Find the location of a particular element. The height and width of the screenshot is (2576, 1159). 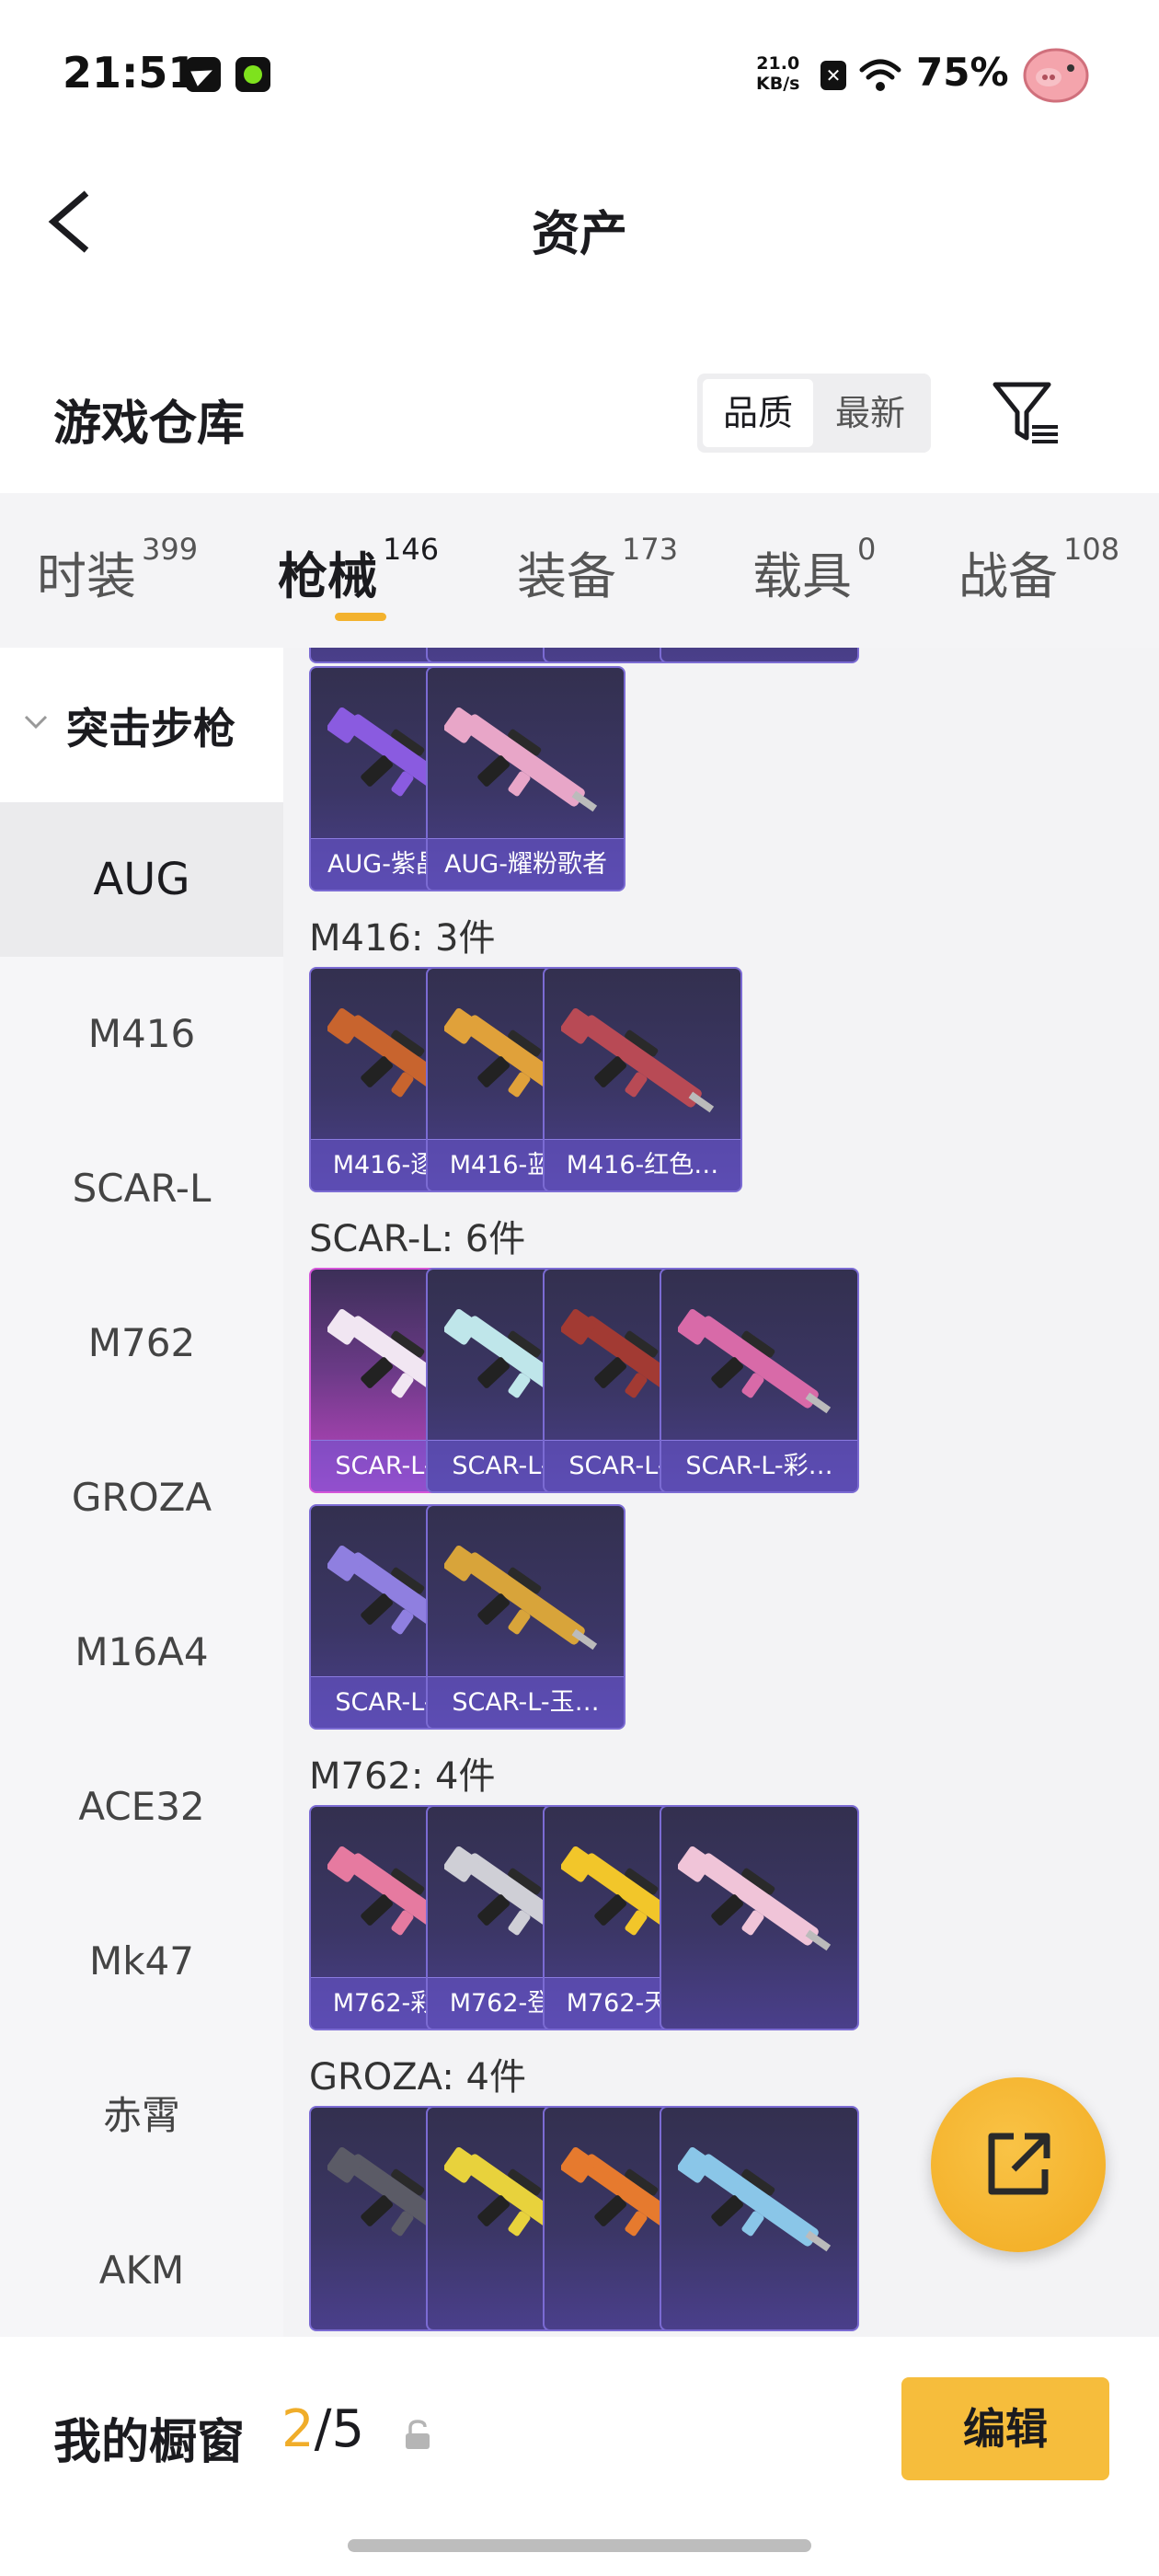

filter-icon is located at coordinates (1025, 414).